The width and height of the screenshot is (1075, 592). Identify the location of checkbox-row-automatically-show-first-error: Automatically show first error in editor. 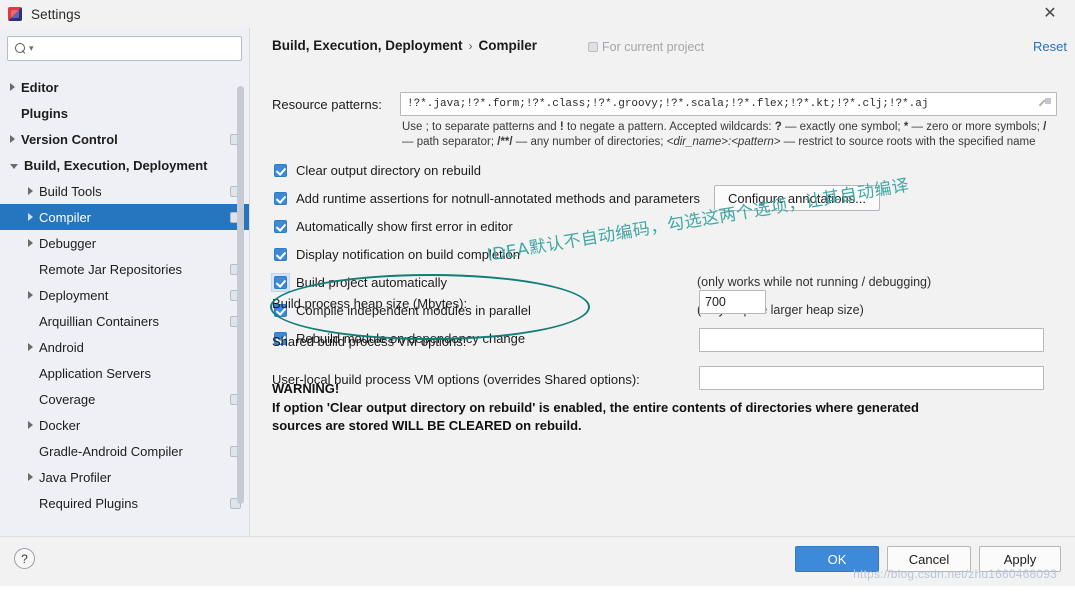
(667, 226).